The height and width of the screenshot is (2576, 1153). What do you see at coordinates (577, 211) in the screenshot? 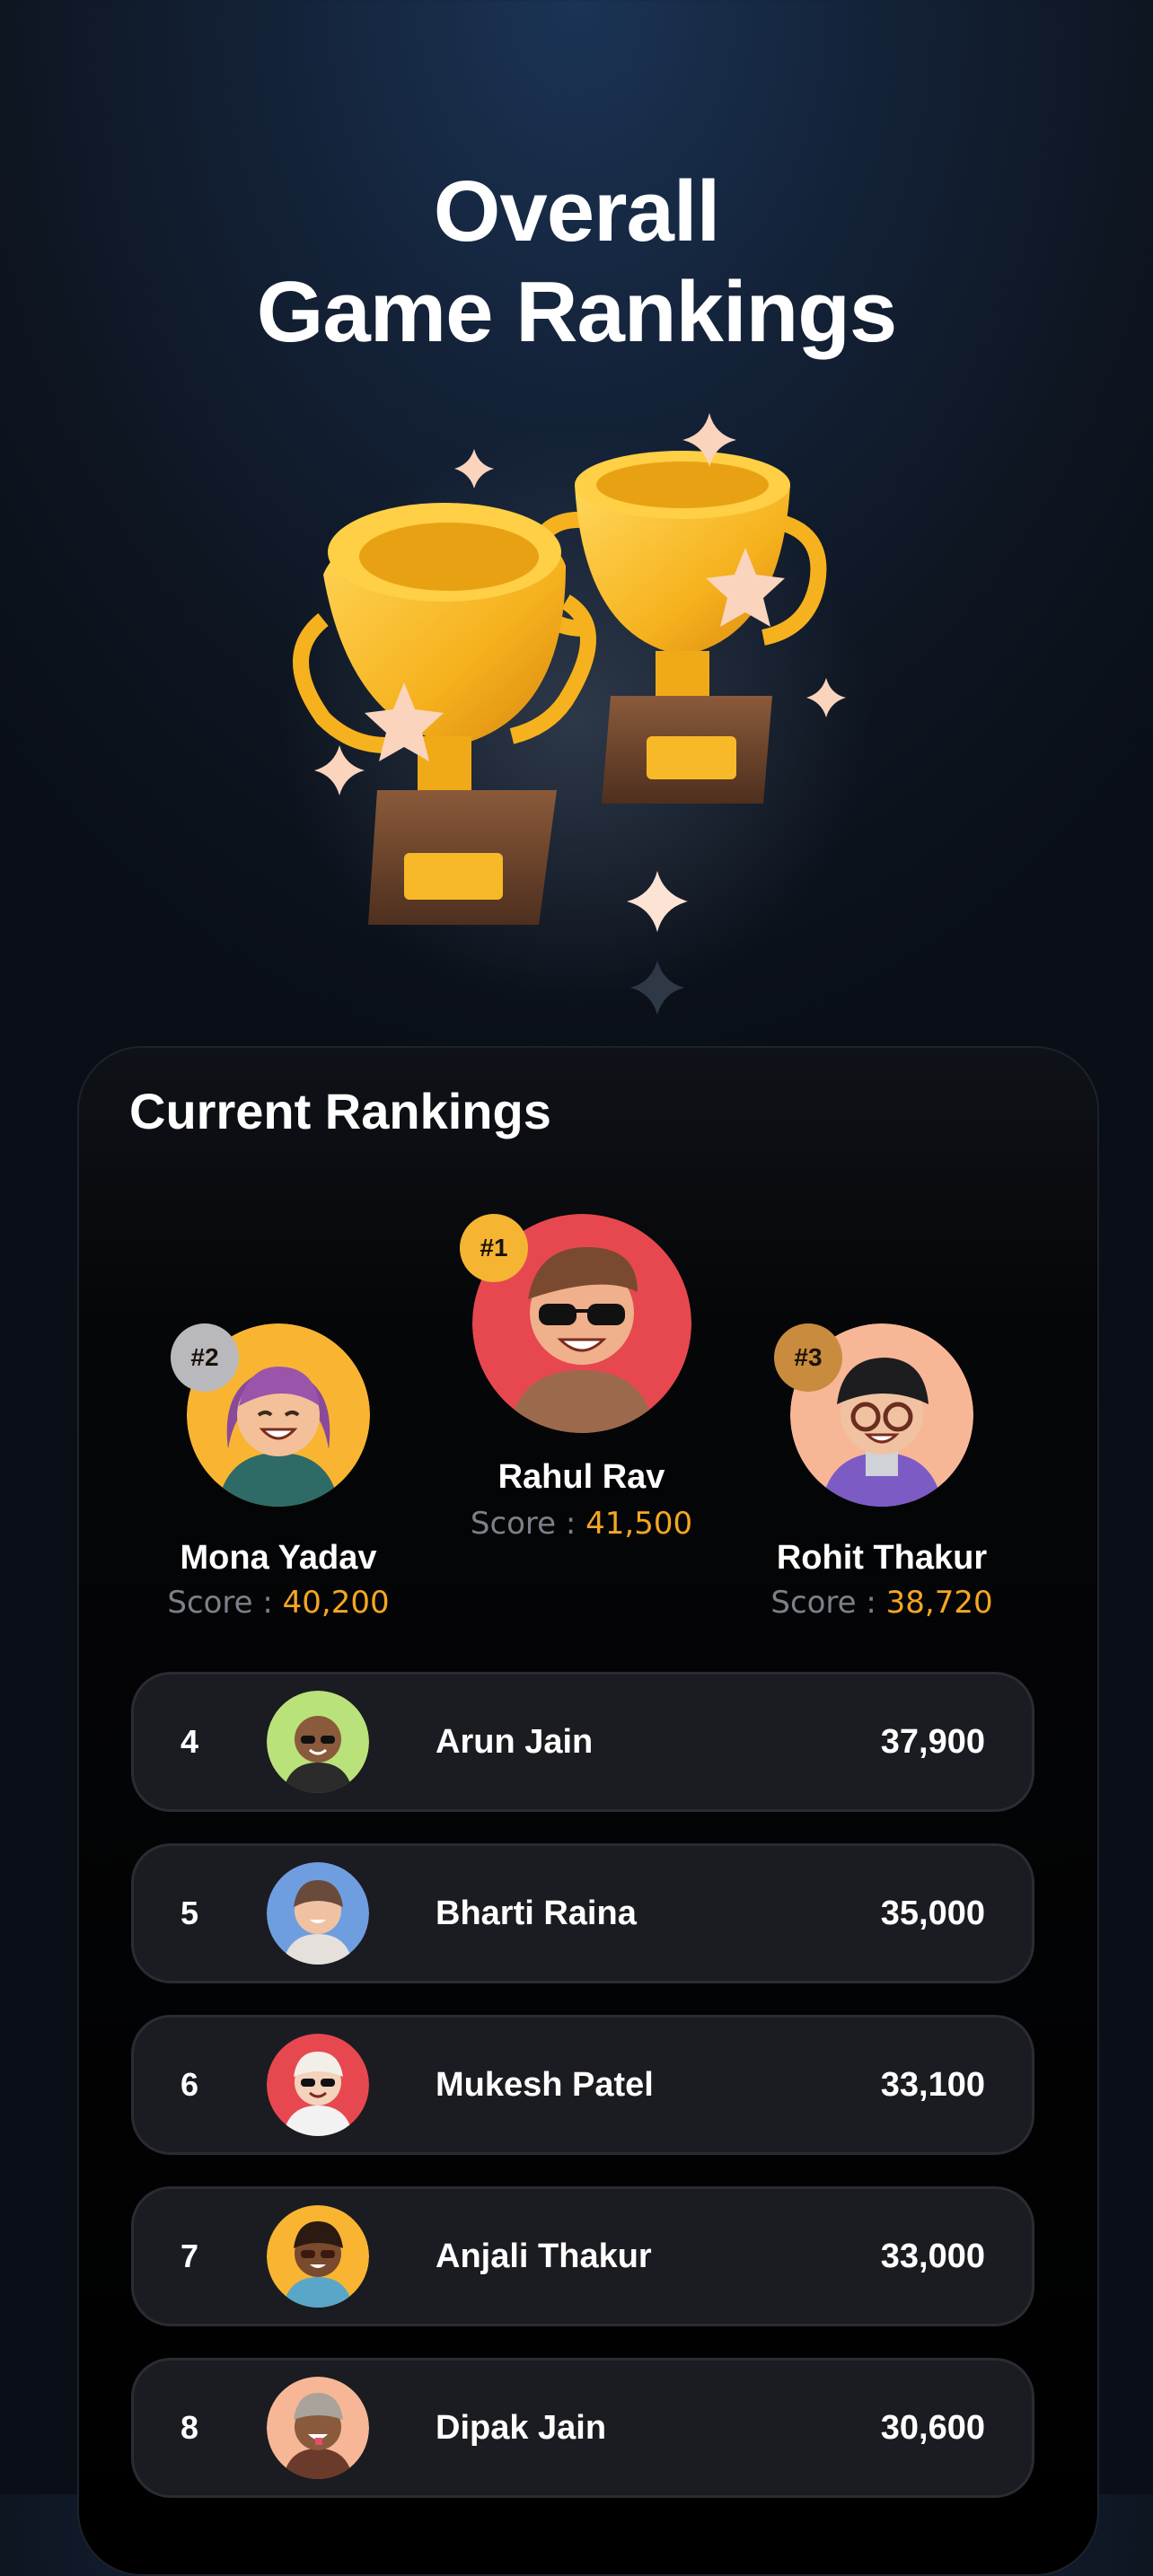
I see `title-line-1: Overall` at bounding box center [577, 211].